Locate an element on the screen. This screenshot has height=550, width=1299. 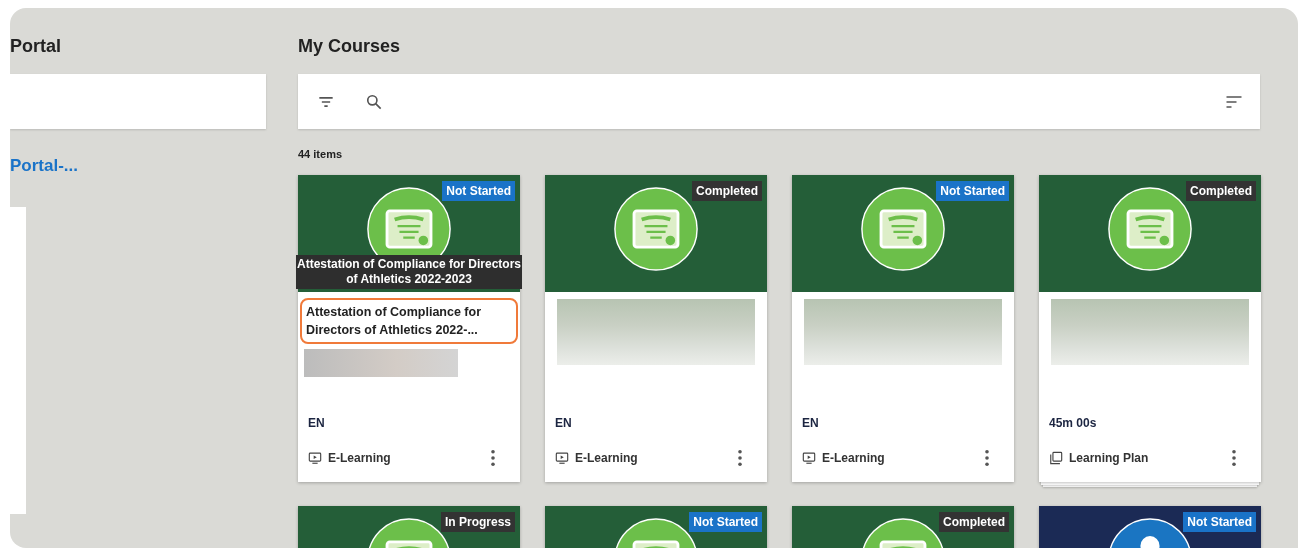
stack-icon is located at coordinates (1056, 458).